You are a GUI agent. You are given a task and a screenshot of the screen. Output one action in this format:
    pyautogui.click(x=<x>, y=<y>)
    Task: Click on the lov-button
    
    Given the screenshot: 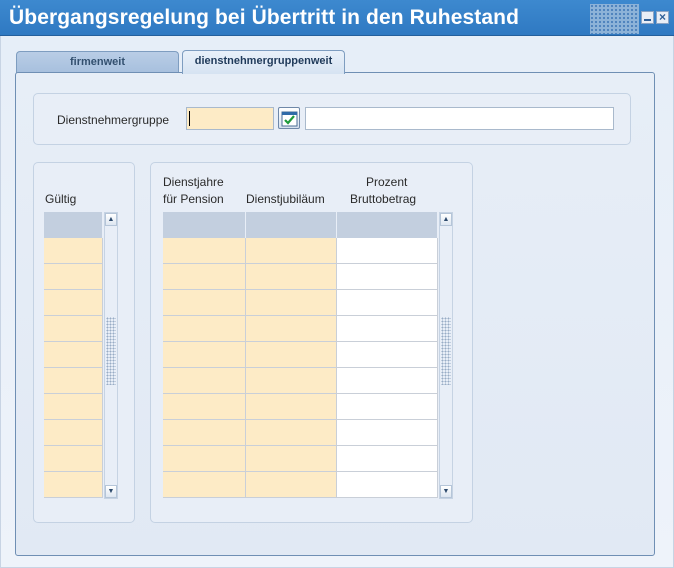 What is the action you would take?
    pyautogui.click(x=289, y=118)
    